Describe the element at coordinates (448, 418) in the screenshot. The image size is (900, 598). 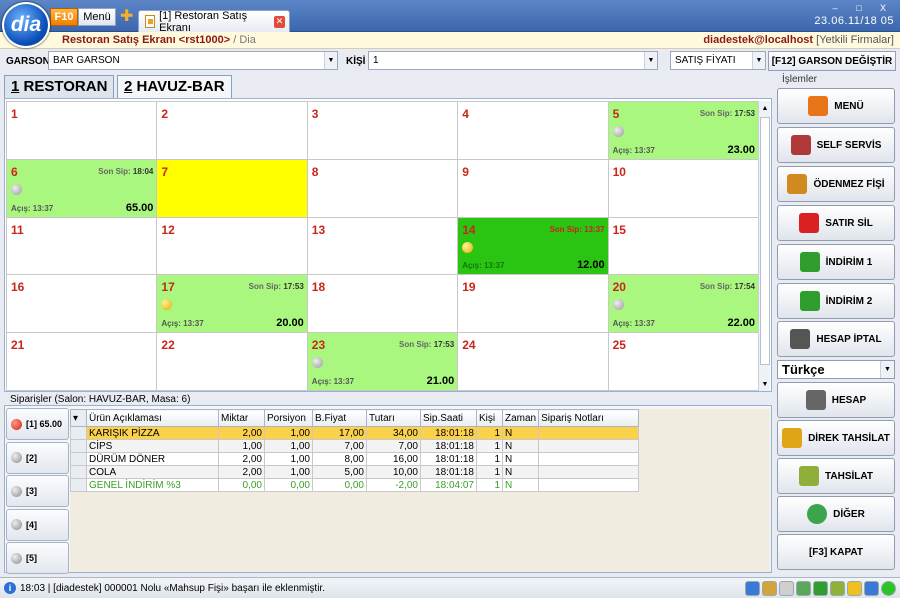
I see `column-header: Sip.Saati` at that location.